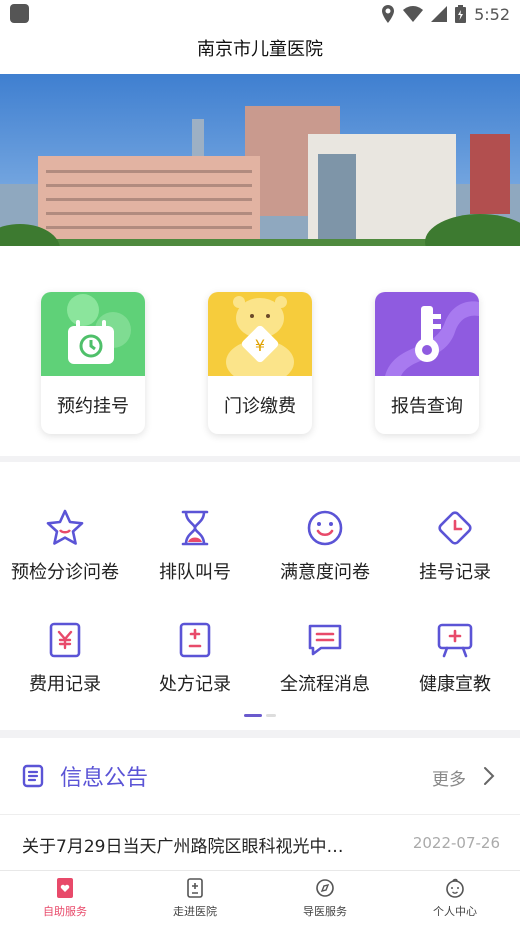  Describe the element at coordinates (260, 52) in the screenshot. I see `page-title: 南京市儿童医院` at that location.